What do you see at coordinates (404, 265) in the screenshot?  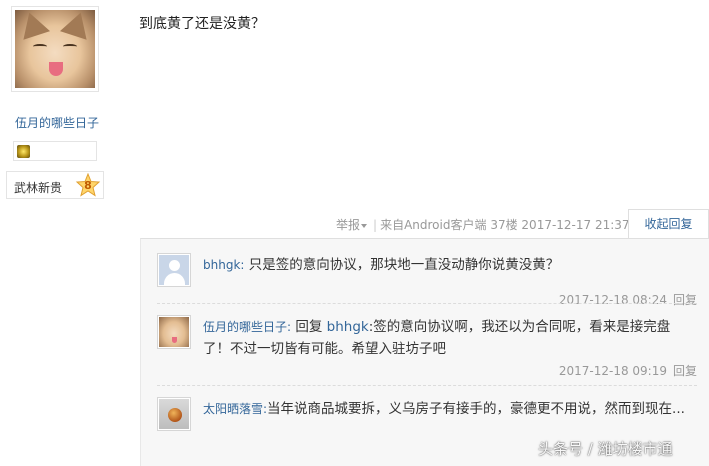 I see `reply-body: 只是签的意向协议，那块地一直没动静你说黄没黄？` at bounding box center [404, 265].